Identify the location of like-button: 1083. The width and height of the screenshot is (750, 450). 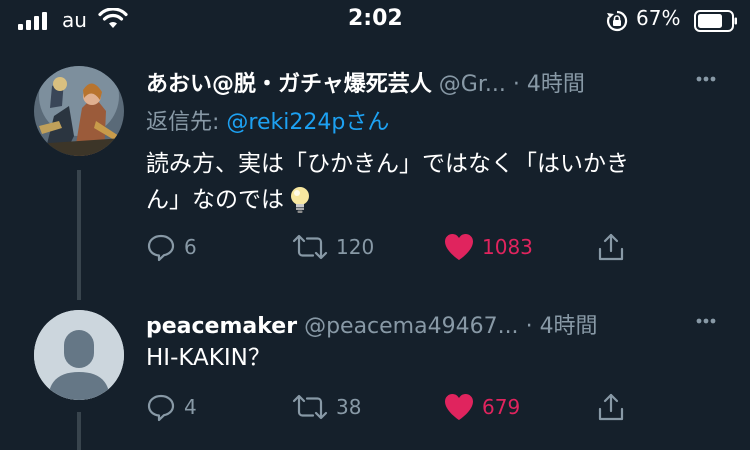
(488, 247).